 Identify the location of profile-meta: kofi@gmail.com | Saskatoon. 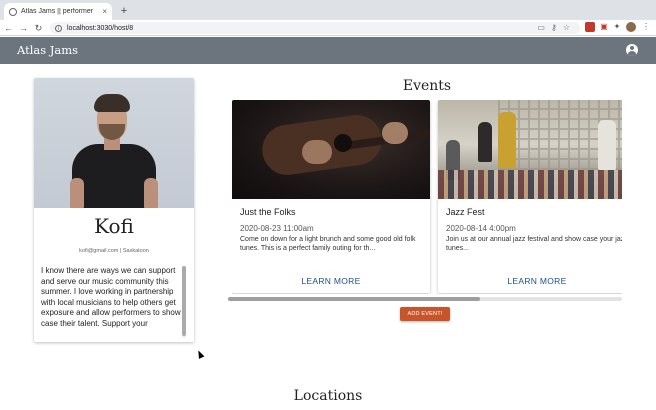
(114, 251).